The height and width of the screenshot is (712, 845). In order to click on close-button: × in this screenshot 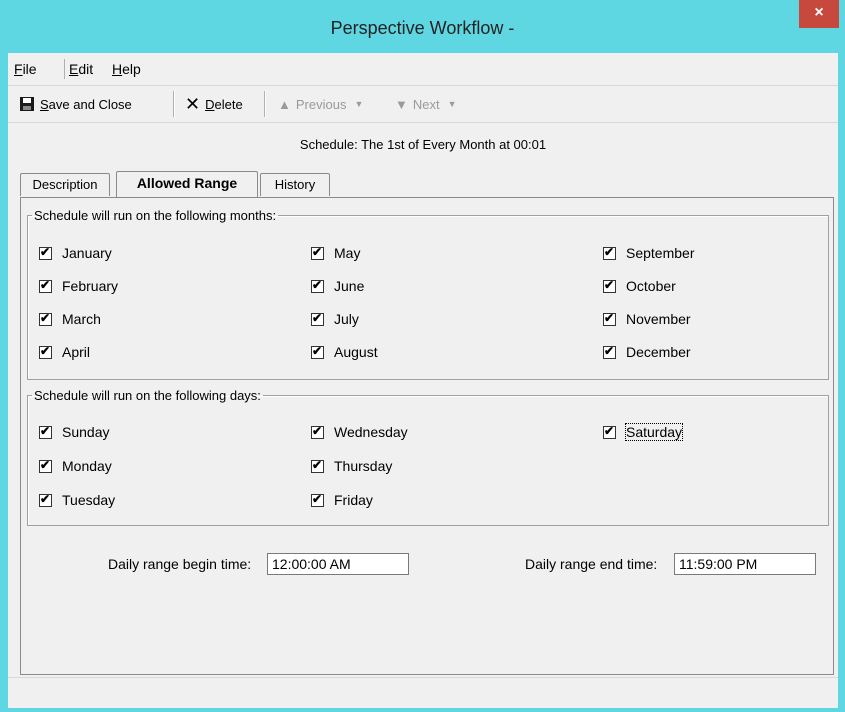, I will do `click(819, 14)`.